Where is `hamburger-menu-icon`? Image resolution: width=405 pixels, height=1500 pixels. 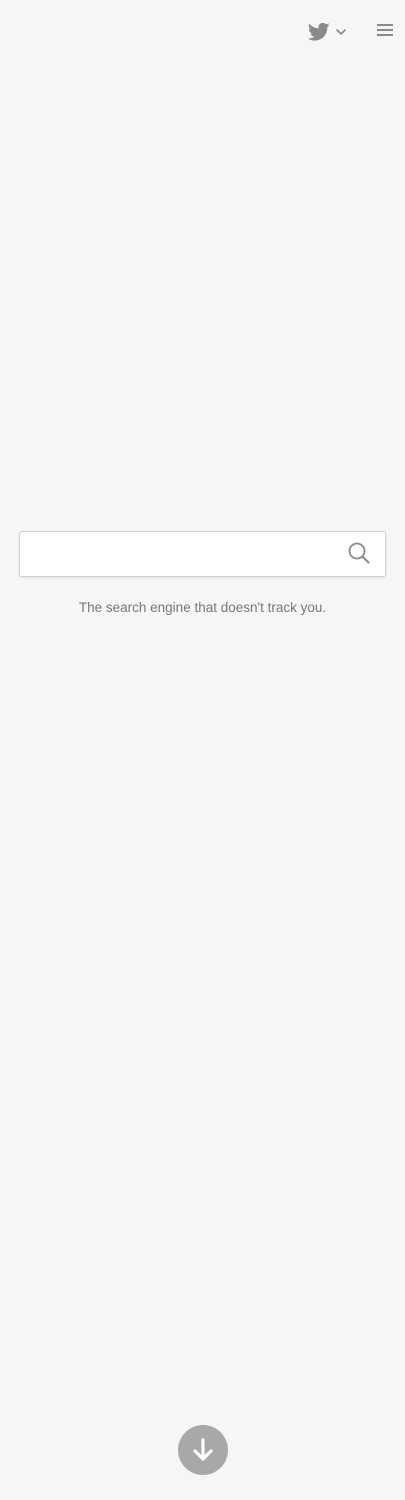 hamburger-menu-icon is located at coordinates (385, 31).